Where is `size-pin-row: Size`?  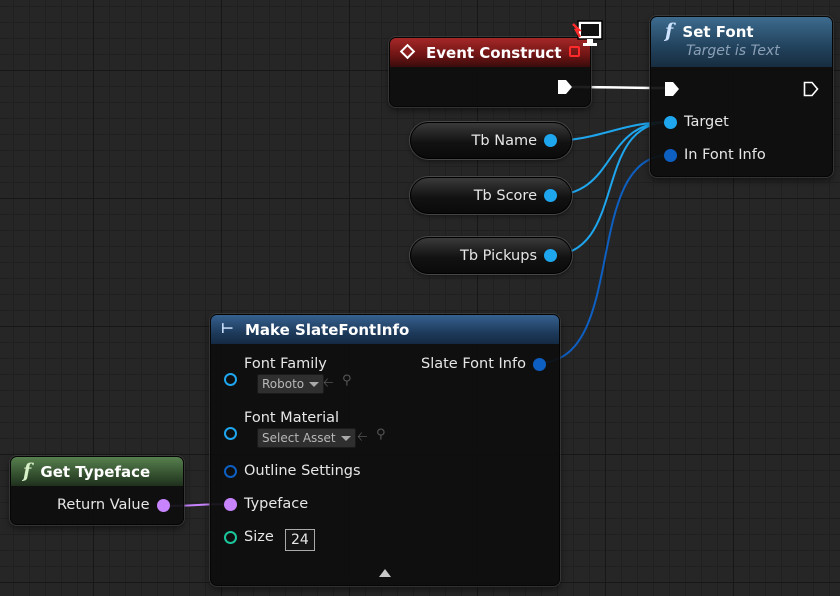
size-pin-row: Size is located at coordinates (249, 537).